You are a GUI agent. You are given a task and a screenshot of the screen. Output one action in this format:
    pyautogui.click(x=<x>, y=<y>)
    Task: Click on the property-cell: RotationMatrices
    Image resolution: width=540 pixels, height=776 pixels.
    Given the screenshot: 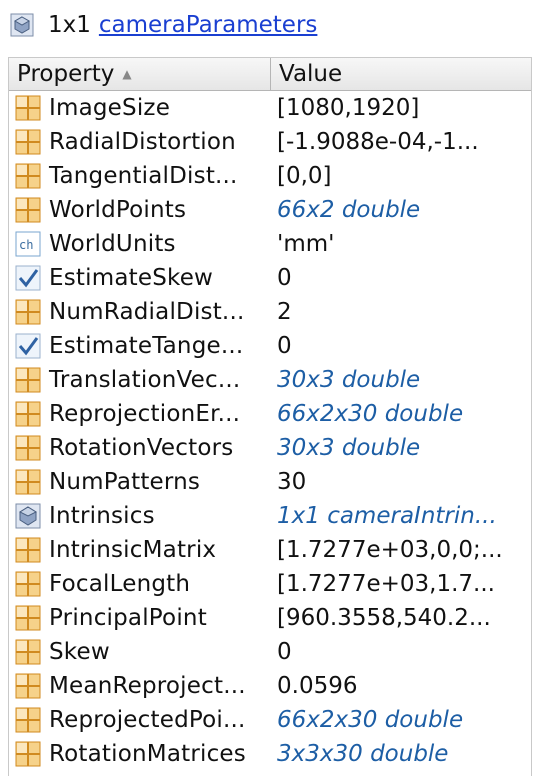 What is the action you would take?
    pyautogui.click(x=140, y=754)
    